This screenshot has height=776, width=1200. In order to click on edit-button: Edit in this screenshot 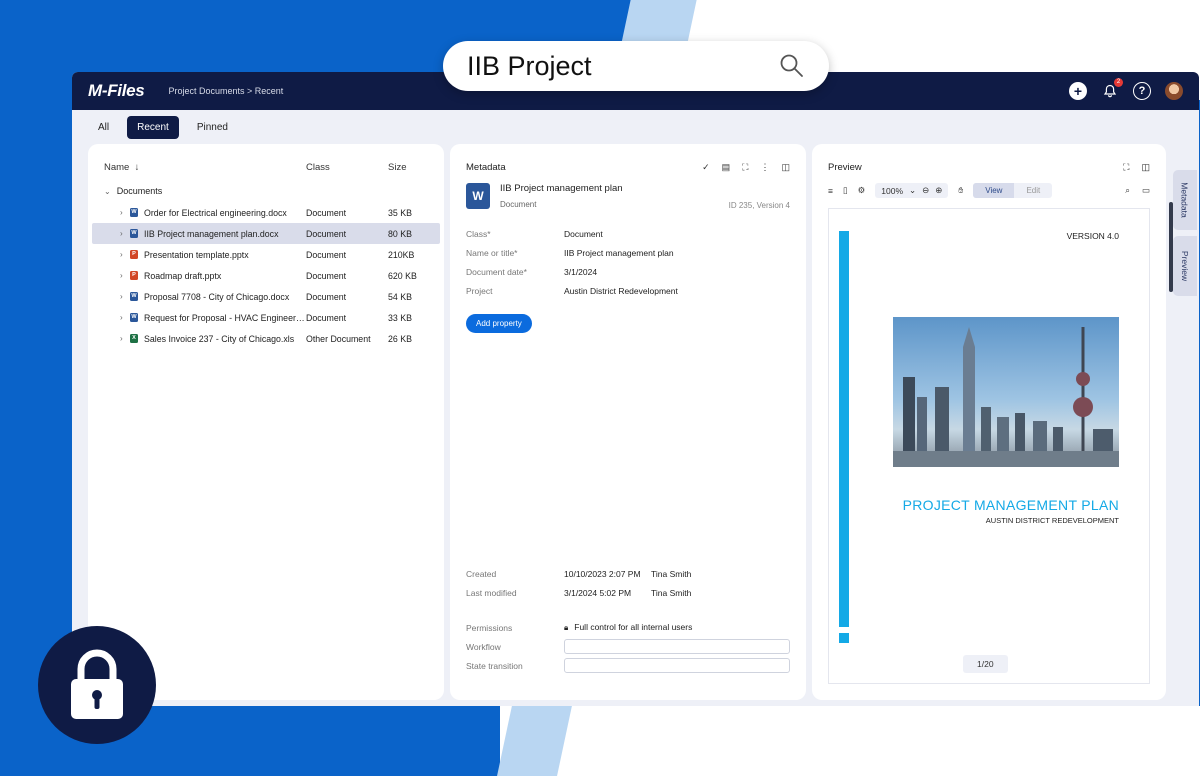, I will do `click(1033, 190)`.